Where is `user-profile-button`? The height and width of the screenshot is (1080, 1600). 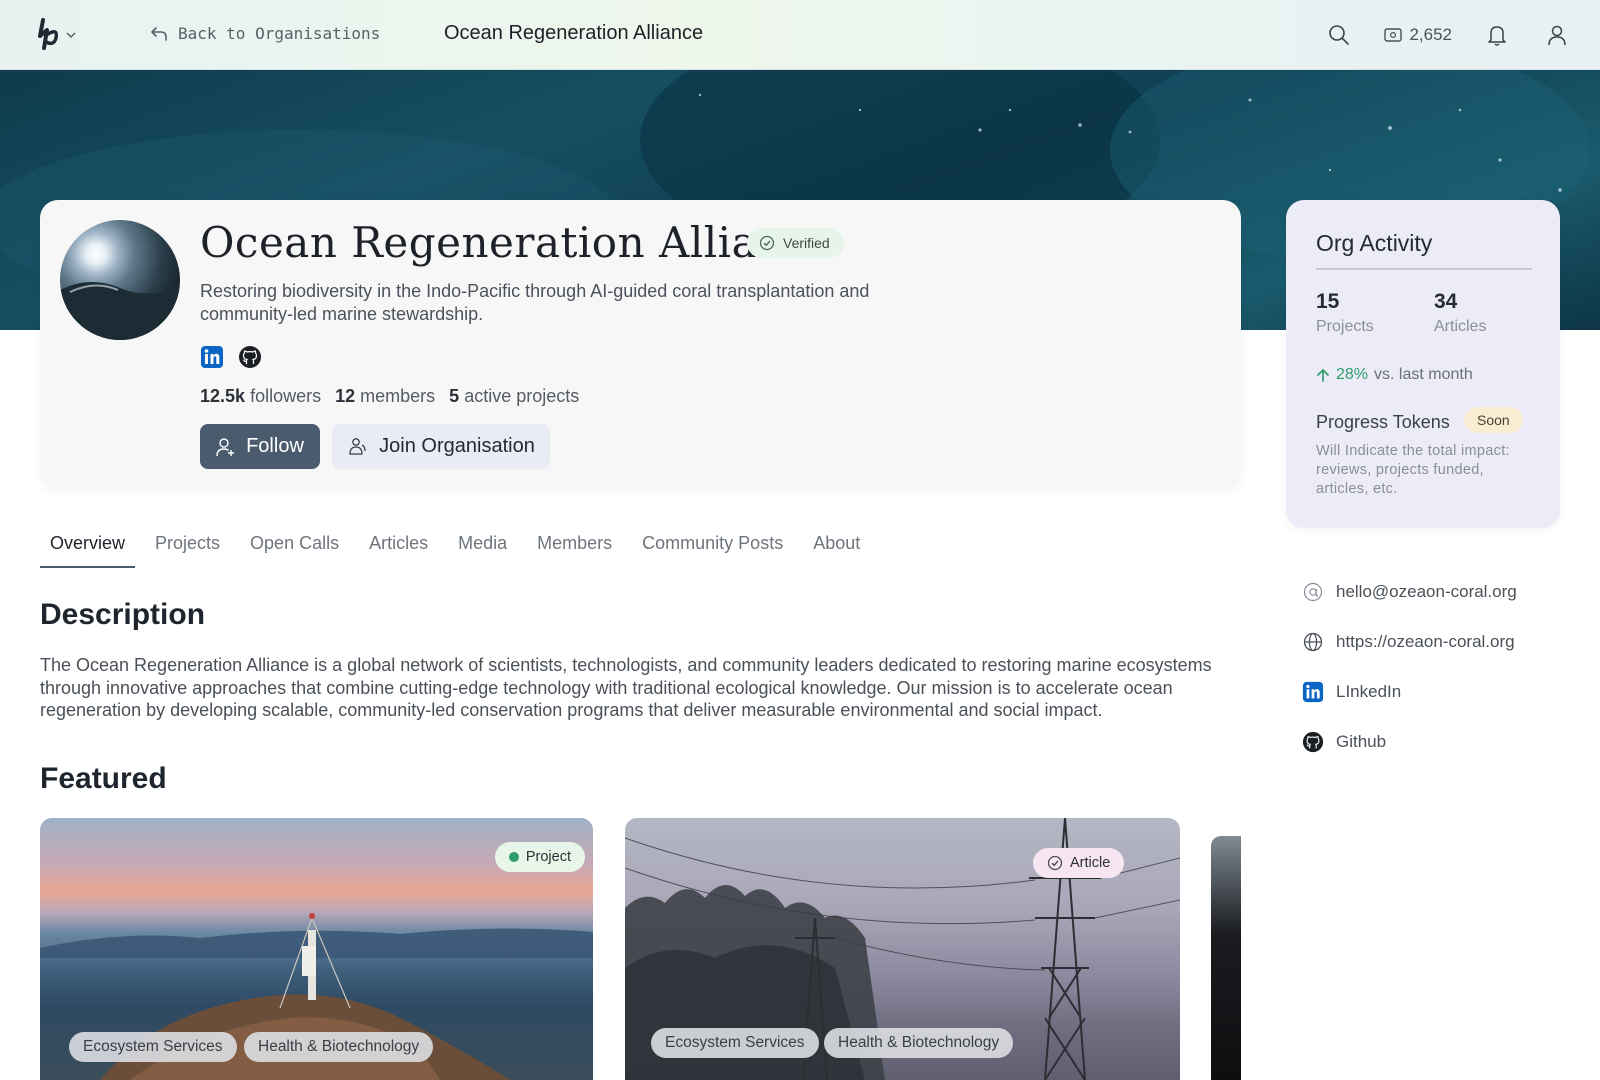
user-profile-button is located at coordinates (1557, 35).